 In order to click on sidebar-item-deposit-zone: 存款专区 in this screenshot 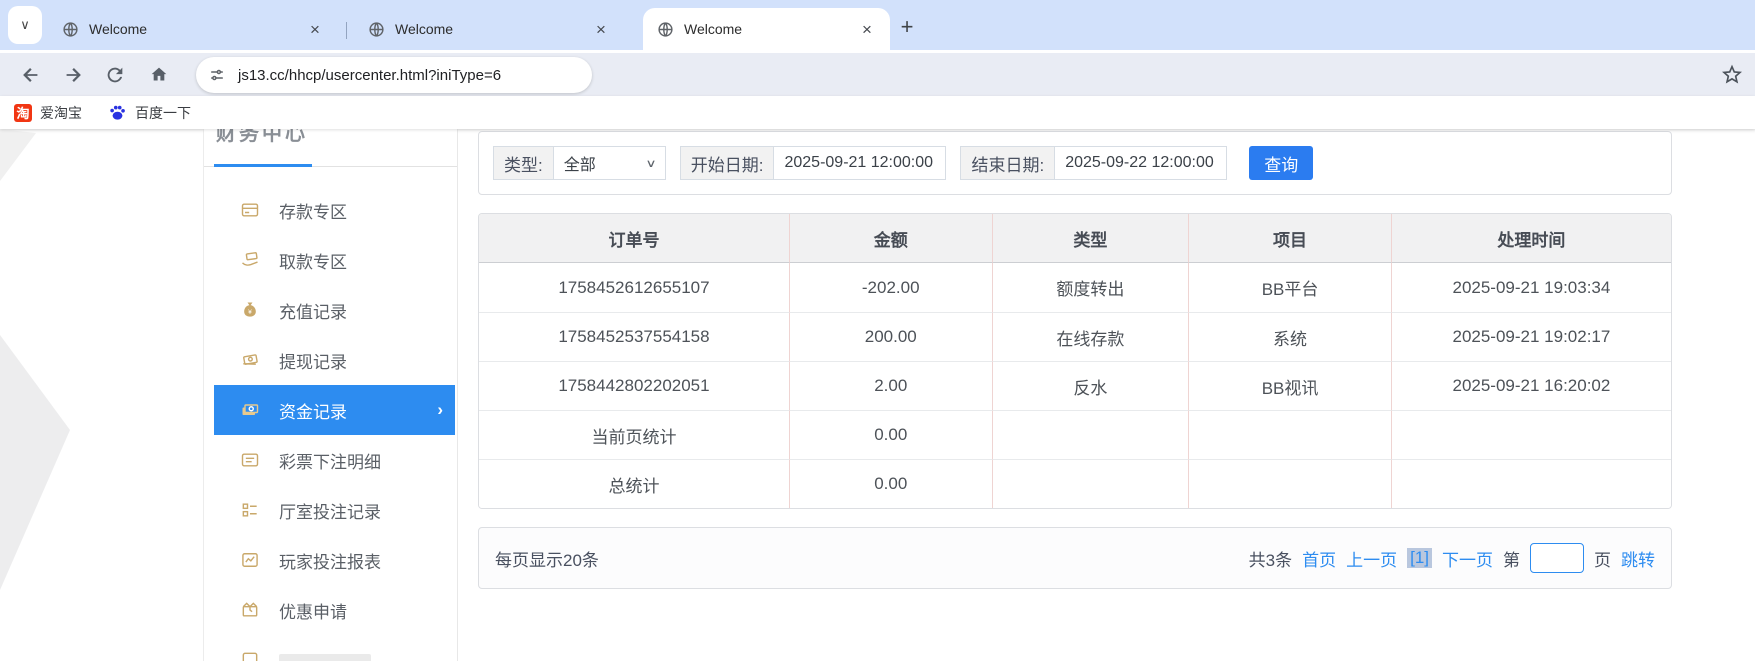, I will do `click(330, 210)`.